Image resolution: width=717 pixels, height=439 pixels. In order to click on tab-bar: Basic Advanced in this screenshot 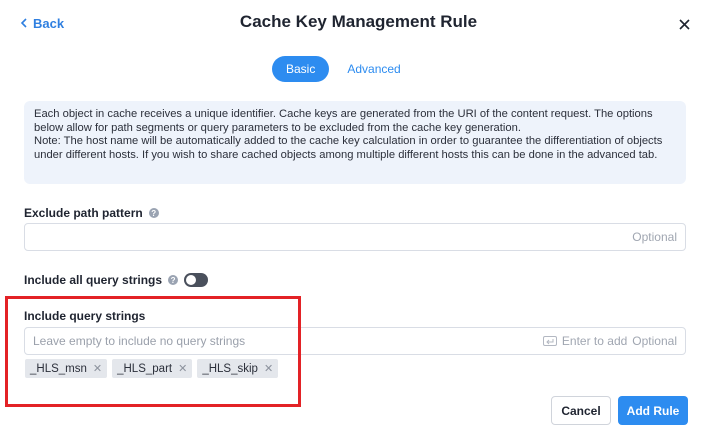, I will do `click(339, 69)`.